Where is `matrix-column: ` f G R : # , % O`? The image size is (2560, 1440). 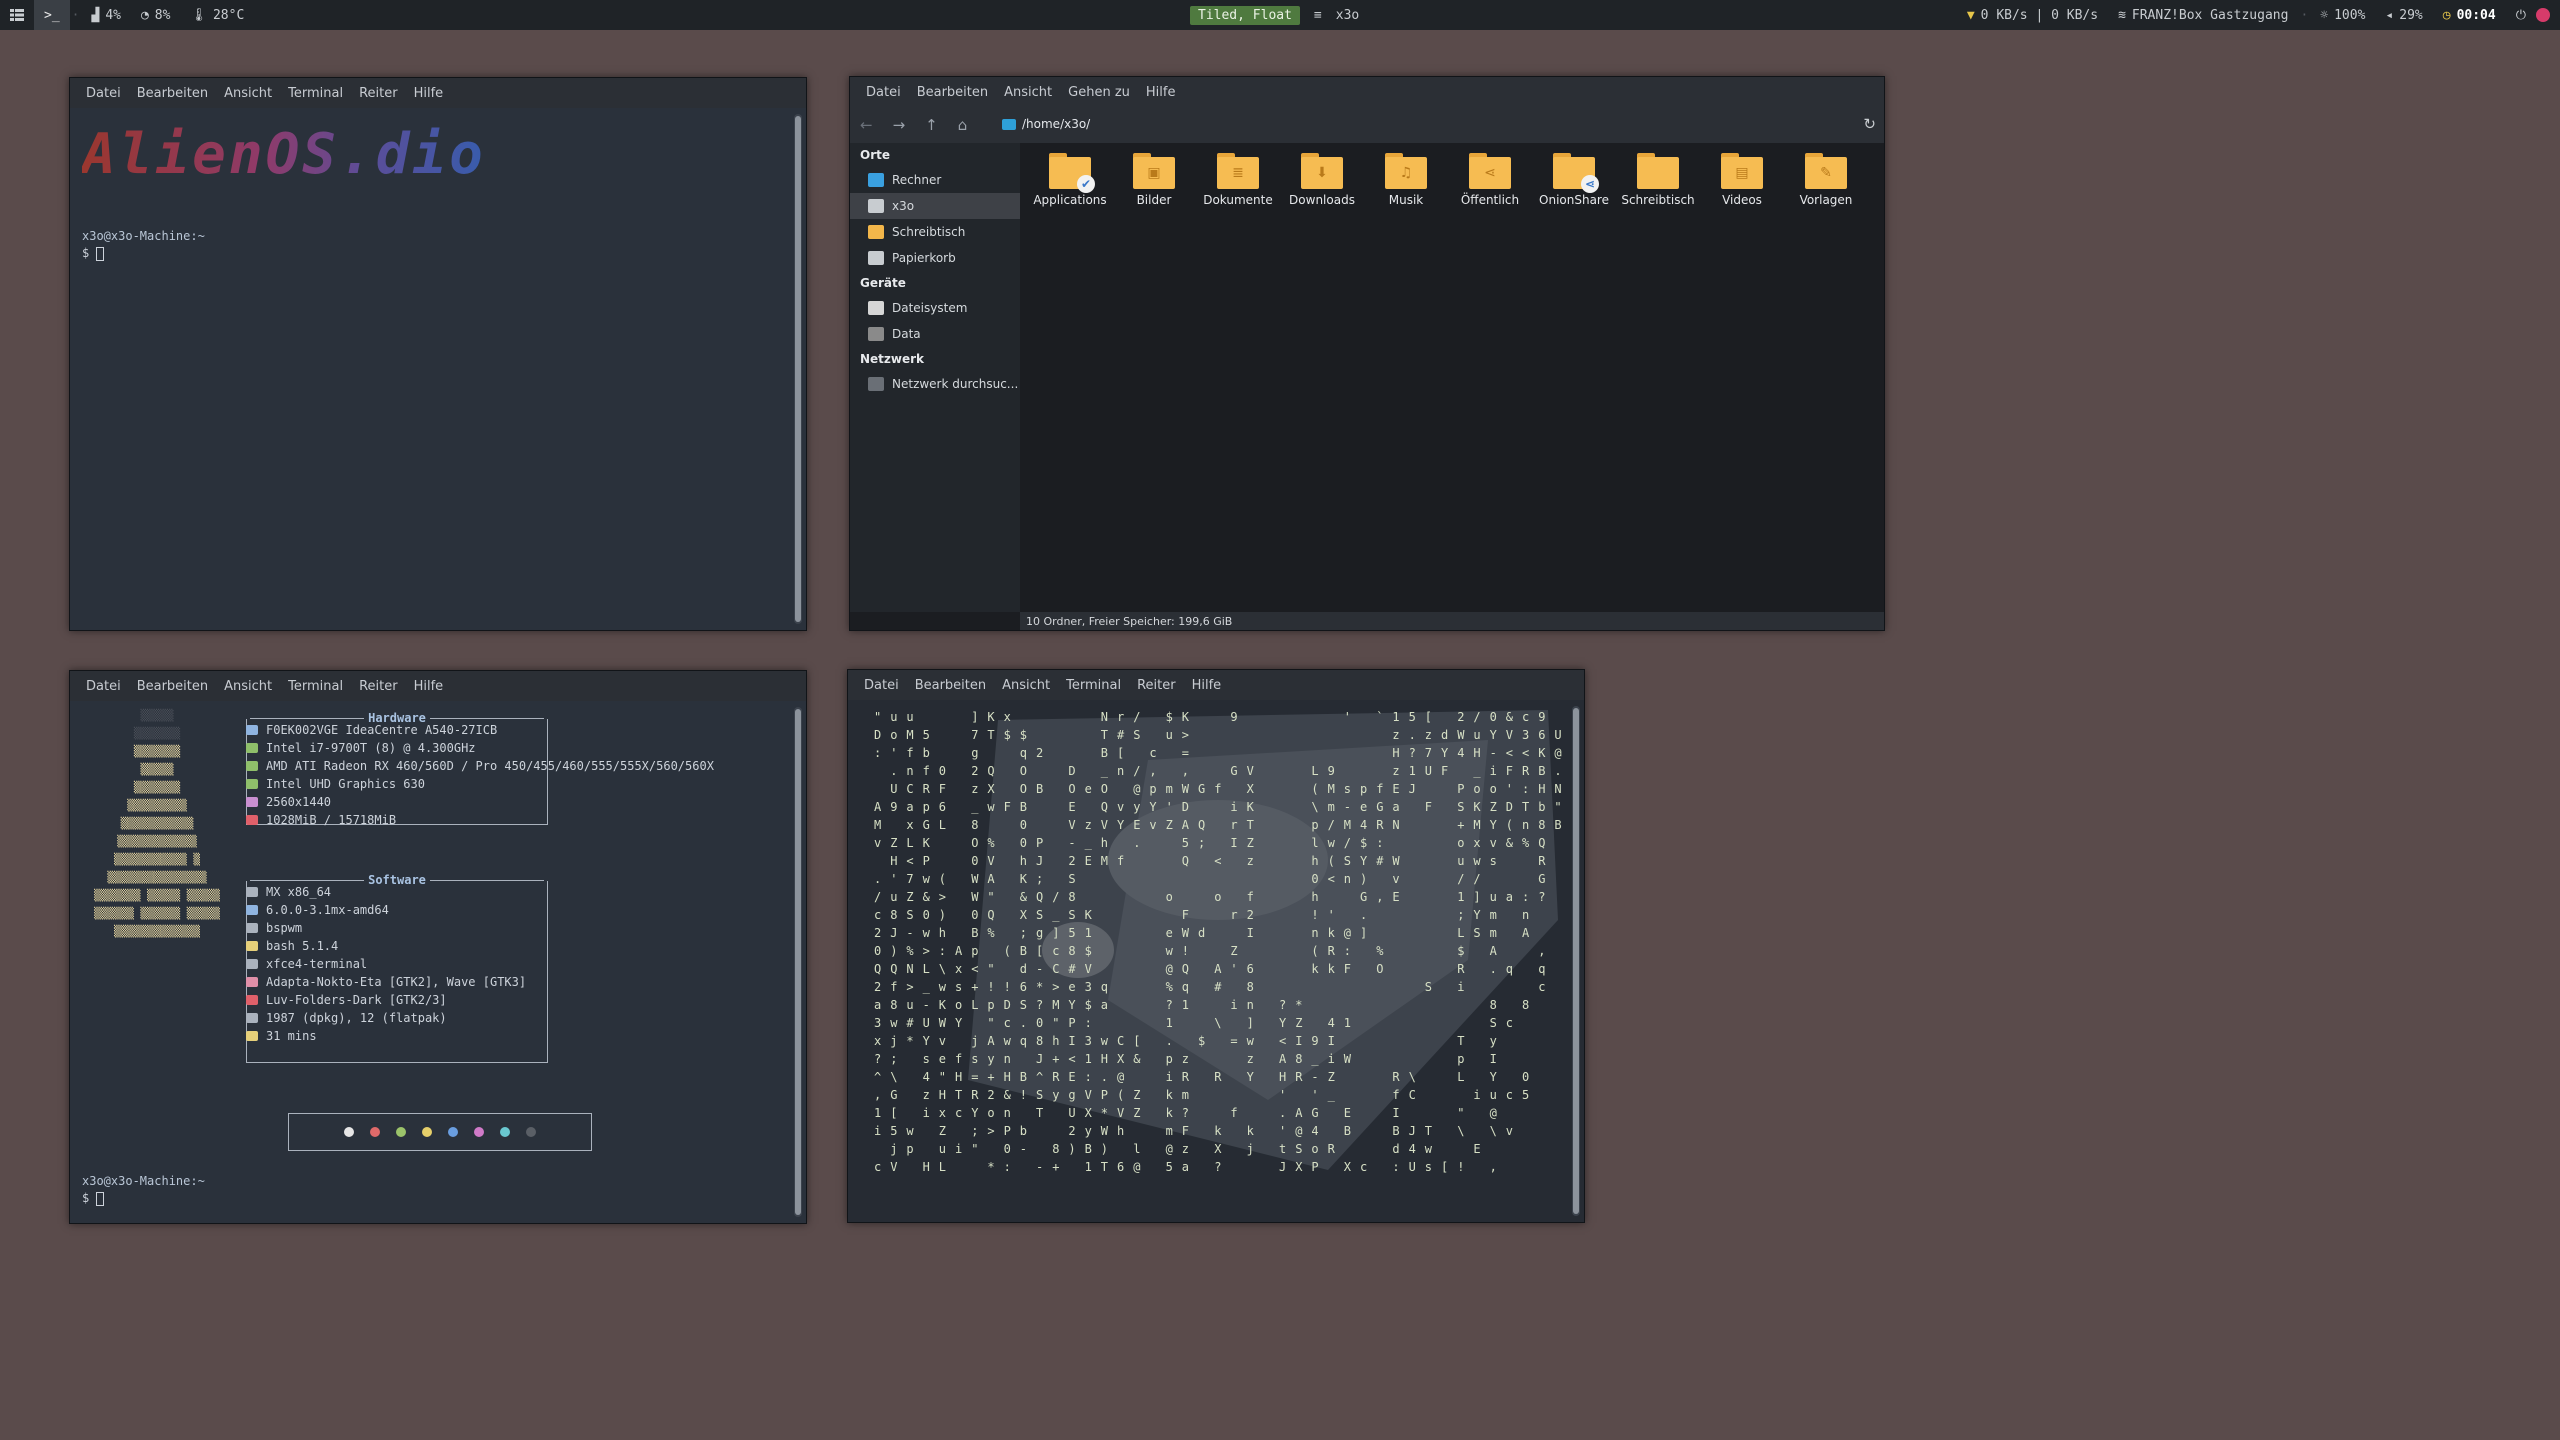 matrix-column: ` f G R : # , % O is located at coordinates (1380, 843).